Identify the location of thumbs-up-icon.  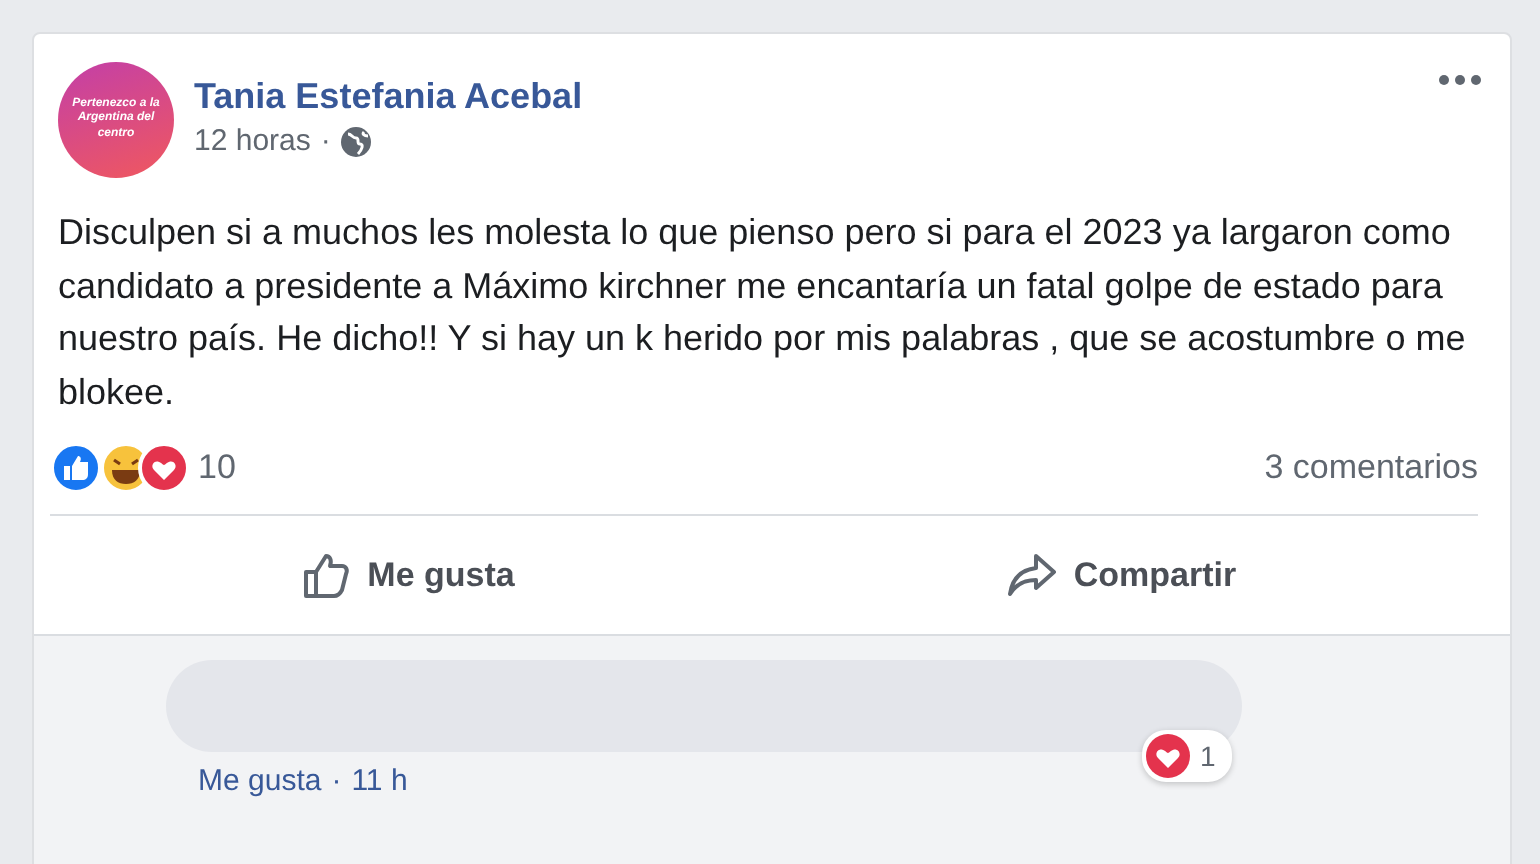
(325, 575).